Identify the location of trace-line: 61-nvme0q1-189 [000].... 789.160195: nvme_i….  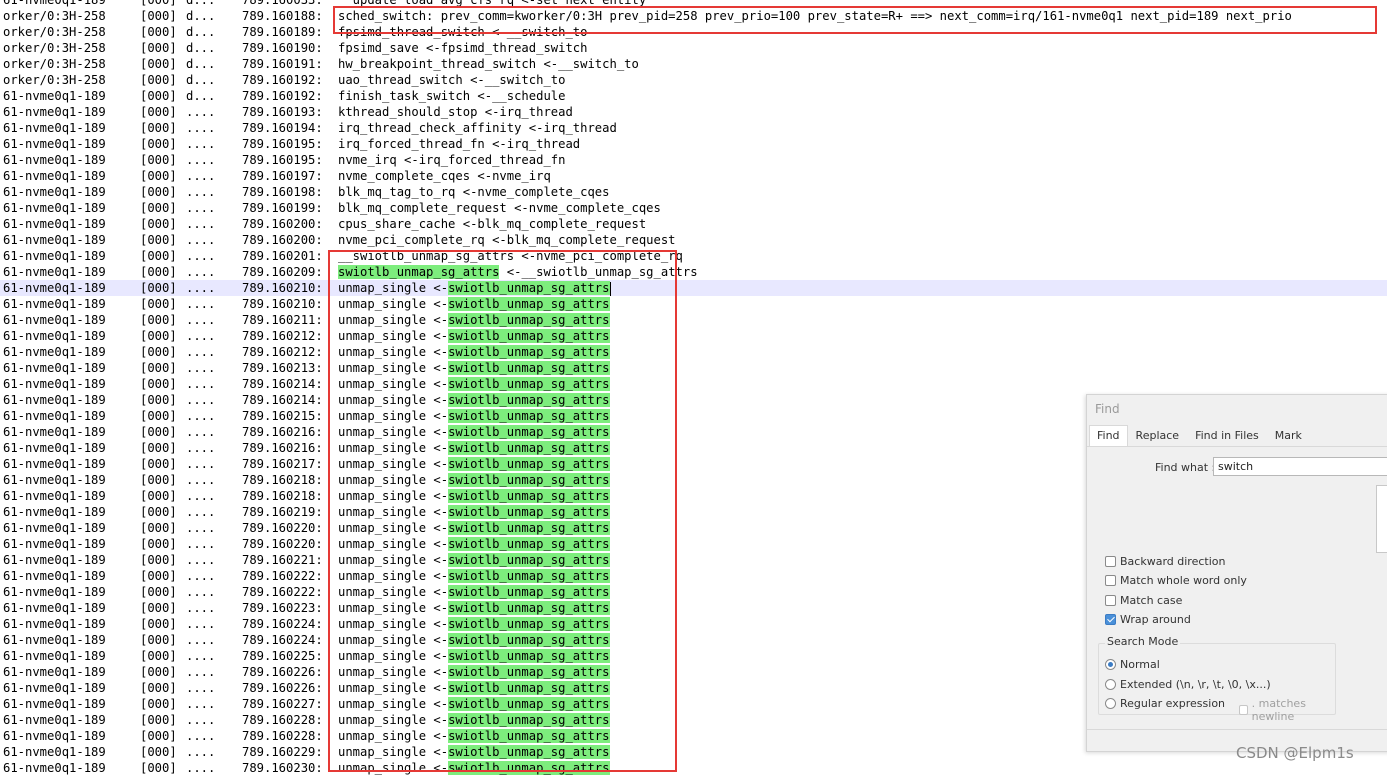
(693, 160).